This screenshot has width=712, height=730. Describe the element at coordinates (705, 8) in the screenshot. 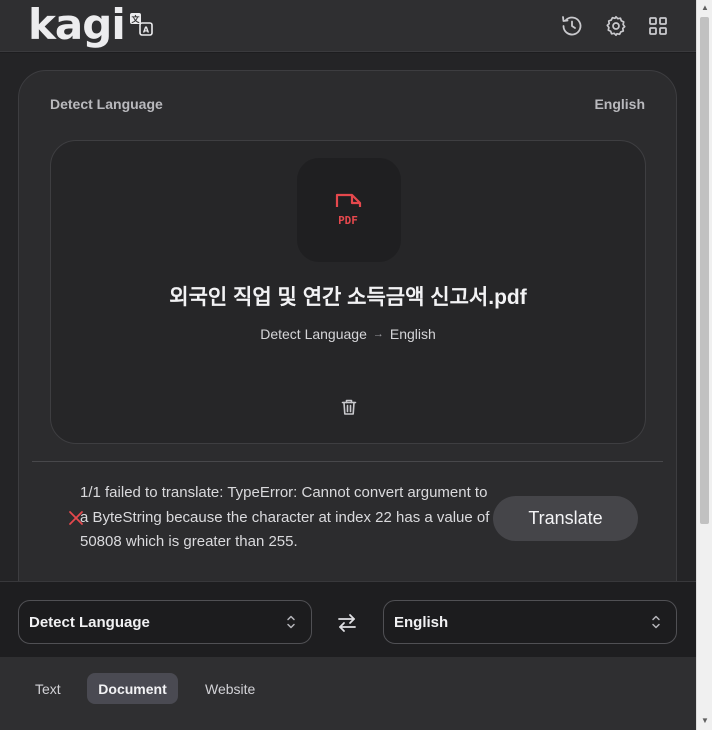

I see `scroll-up-icon: ▲` at that location.